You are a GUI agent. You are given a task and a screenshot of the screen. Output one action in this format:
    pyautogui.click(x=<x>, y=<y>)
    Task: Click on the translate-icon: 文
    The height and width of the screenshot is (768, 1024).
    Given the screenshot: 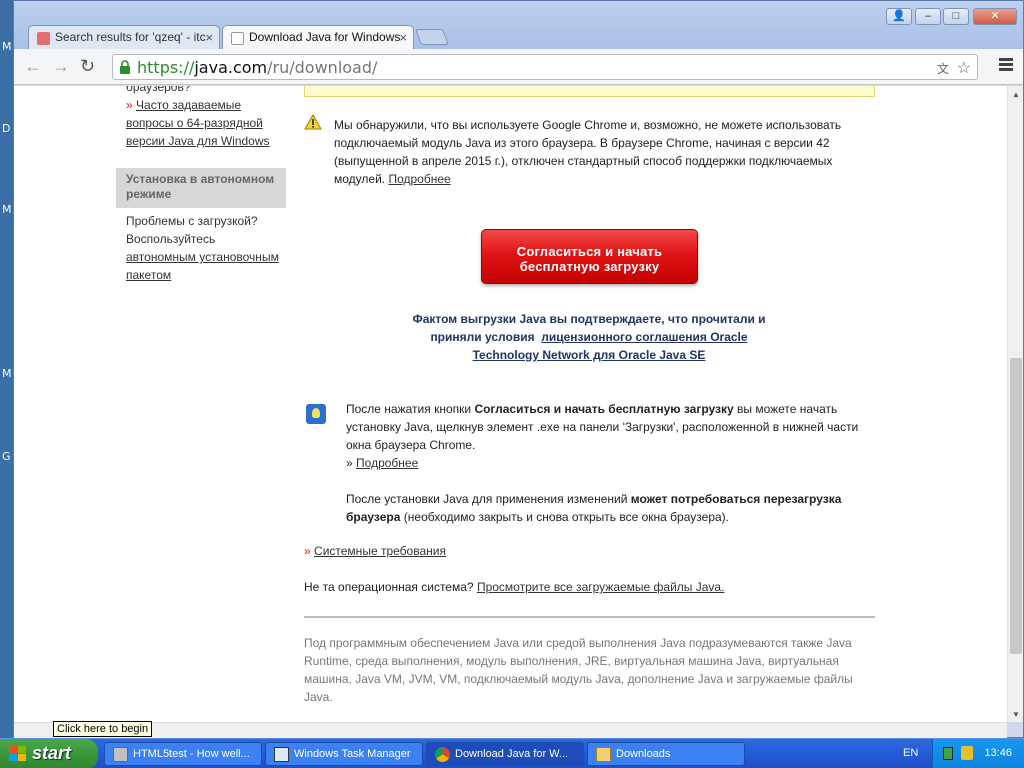 What is the action you would take?
    pyautogui.click(x=943, y=68)
    